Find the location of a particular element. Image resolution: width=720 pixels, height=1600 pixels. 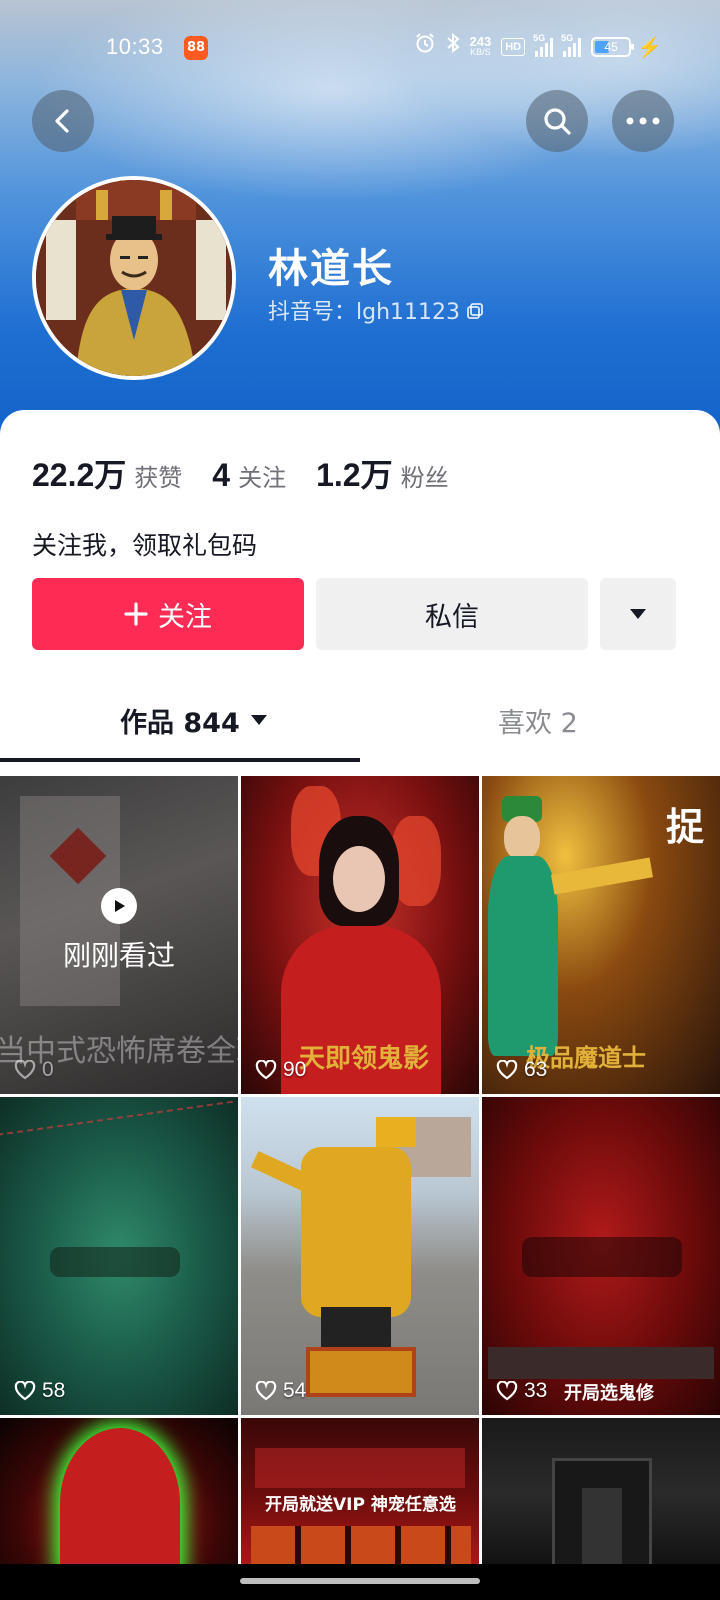

bluetooth-icon is located at coordinates (453, 47).